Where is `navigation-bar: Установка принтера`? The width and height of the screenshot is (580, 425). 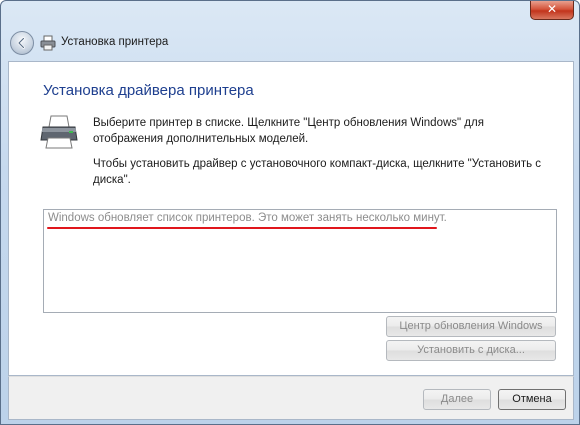 navigation-bar: Установка принтера is located at coordinates (290, 43).